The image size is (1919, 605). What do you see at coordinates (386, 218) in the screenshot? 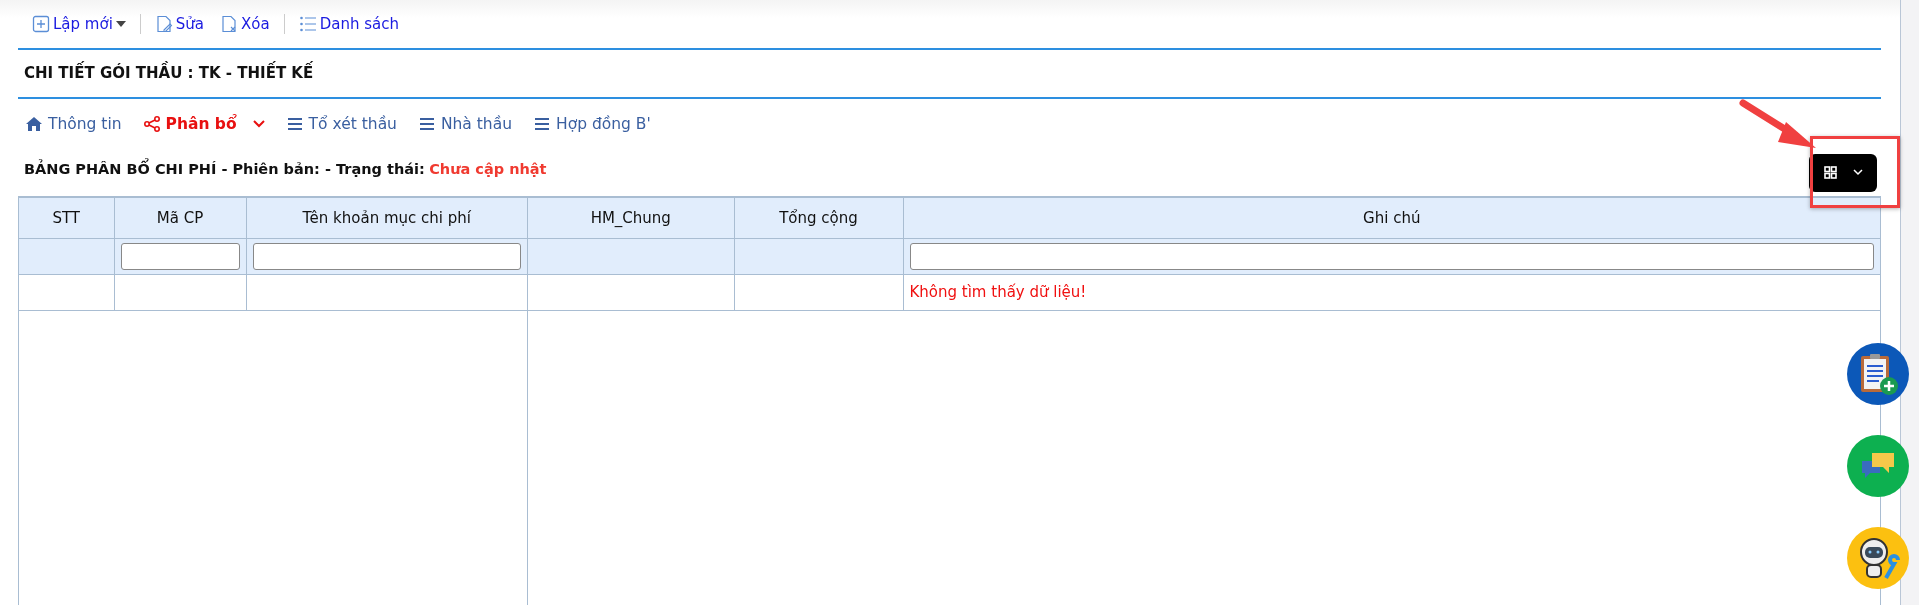
I see `column-header: Tên khoản mục chi phí` at bounding box center [386, 218].